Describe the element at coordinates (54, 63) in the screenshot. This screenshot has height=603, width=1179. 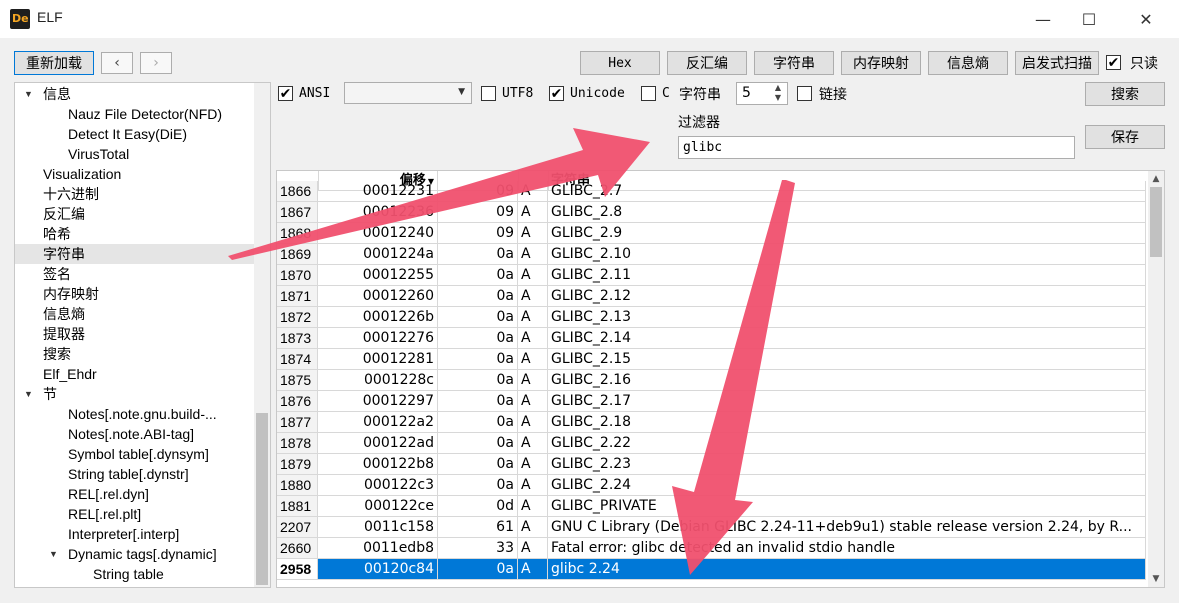
I see `reload-button: 重新加载` at that location.